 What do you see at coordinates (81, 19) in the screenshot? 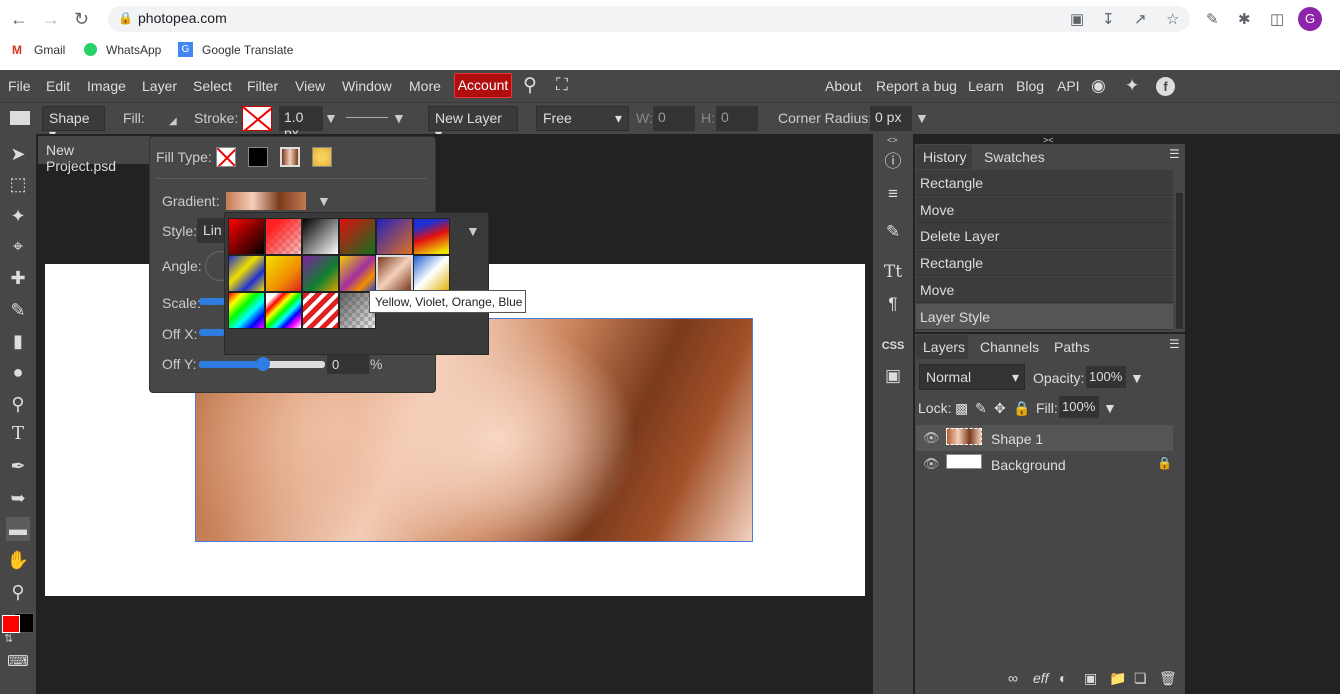
I see `reload-icon: ↻` at bounding box center [81, 19].